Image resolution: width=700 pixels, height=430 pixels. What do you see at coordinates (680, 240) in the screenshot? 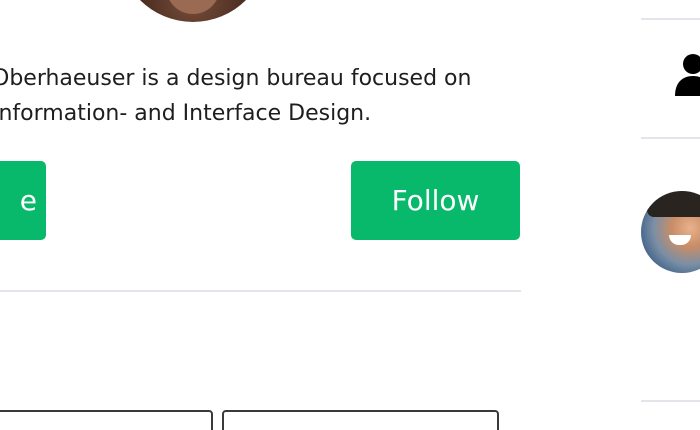
I see `avatar-smile` at bounding box center [680, 240].